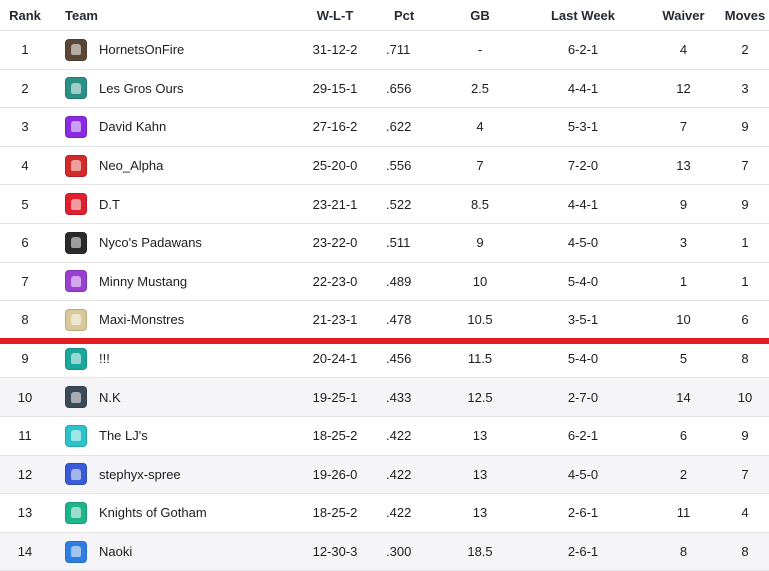  What do you see at coordinates (399, 281) in the screenshot?
I see `pct-cell: .489` at bounding box center [399, 281].